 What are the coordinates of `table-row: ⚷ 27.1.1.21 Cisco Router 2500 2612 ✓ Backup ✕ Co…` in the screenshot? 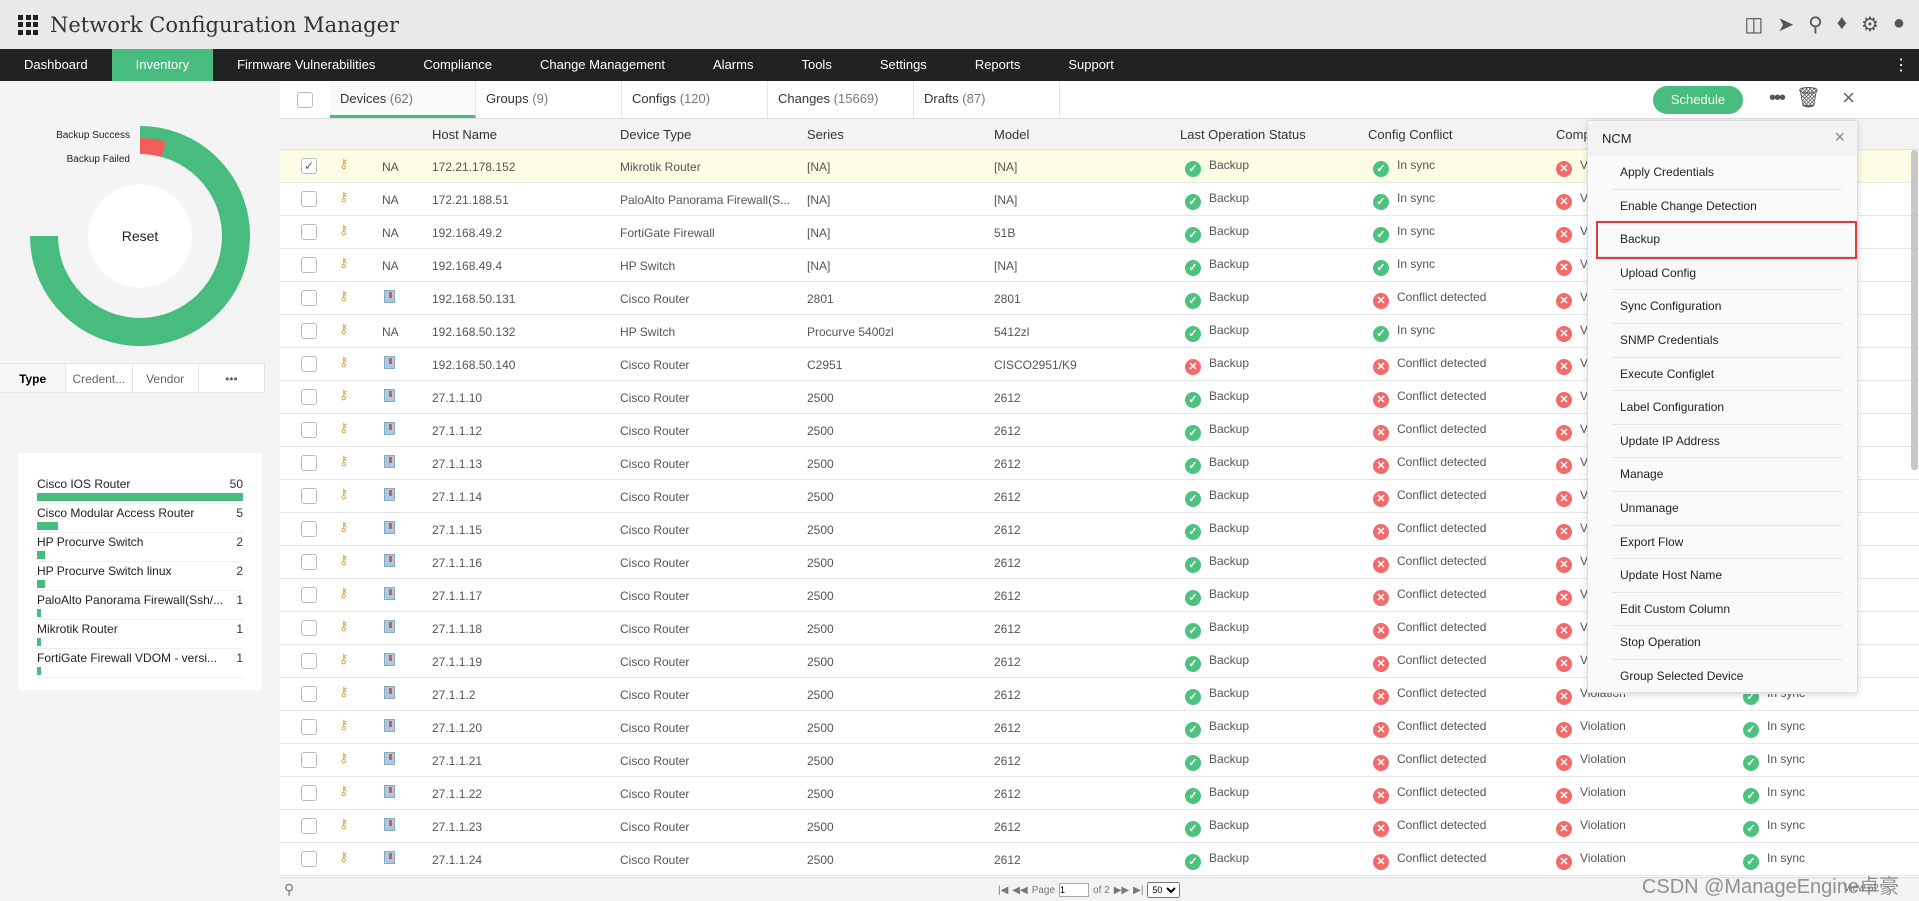 It's located at (1099, 760).